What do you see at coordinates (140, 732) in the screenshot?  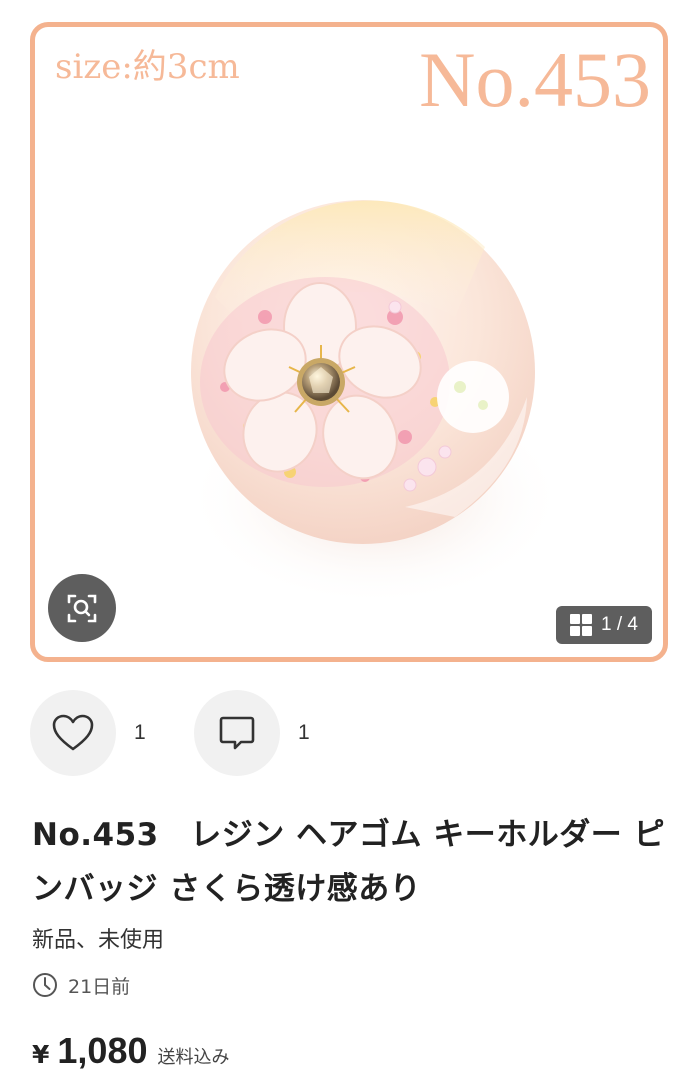 I see `like-count: 1` at bounding box center [140, 732].